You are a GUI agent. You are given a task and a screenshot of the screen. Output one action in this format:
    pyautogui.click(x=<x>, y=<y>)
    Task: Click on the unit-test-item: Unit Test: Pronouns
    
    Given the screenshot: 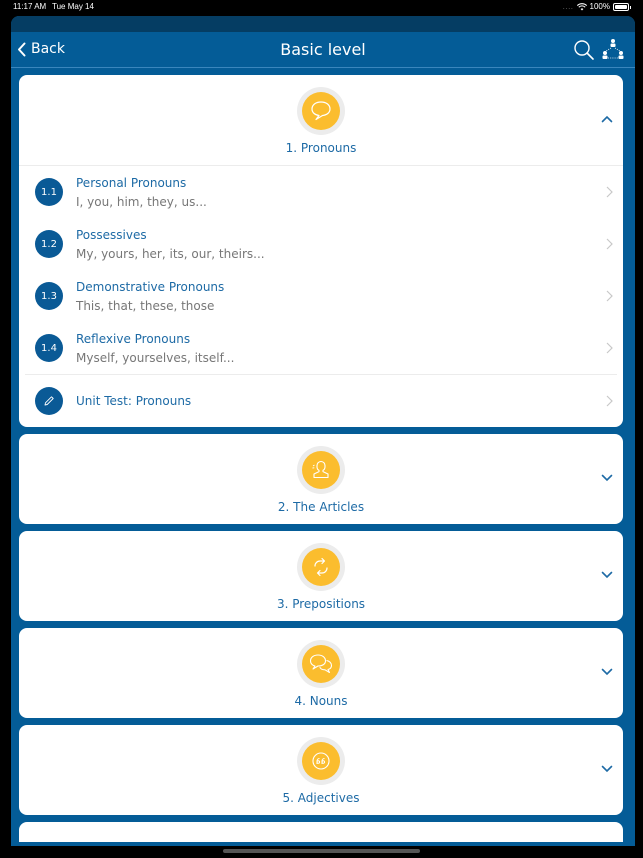 What is the action you would take?
    pyautogui.click(x=321, y=401)
    